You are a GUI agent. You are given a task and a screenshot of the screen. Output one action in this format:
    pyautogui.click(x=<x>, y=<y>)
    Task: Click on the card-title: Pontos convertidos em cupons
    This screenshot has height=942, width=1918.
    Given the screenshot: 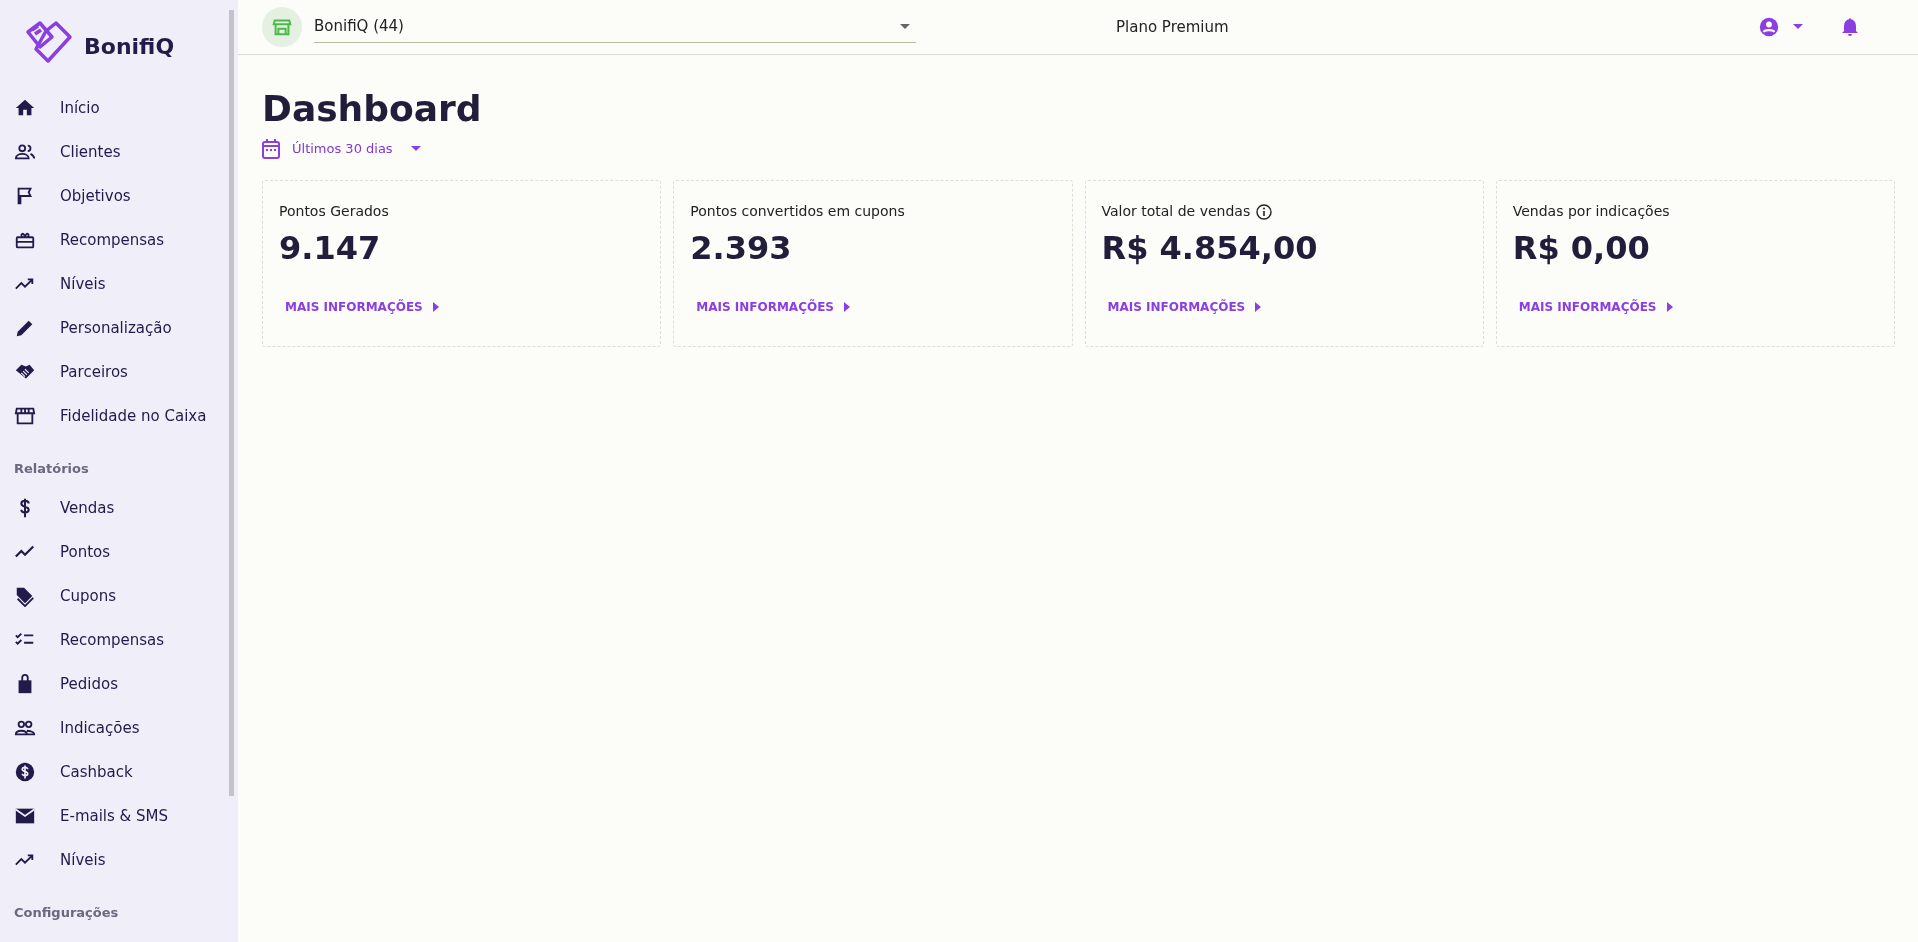 What is the action you would take?
    pyautogui.click(x=797, y=211)
    